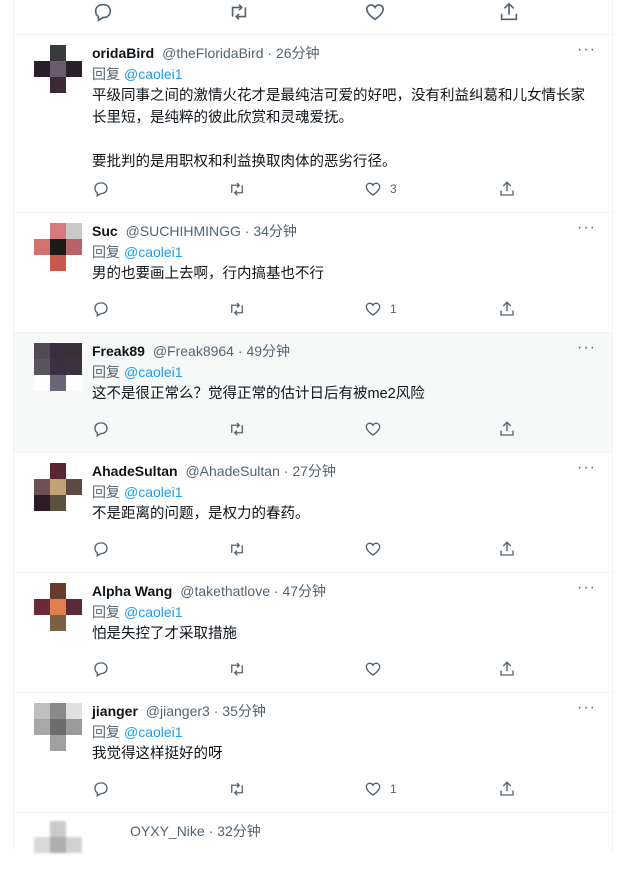 The height and width of the screenshot is (869, 637). What do you see at coordinates (275, 231) in the screenshot?
I see `timestamp: 34分钟` at bounding box center [275, 231].